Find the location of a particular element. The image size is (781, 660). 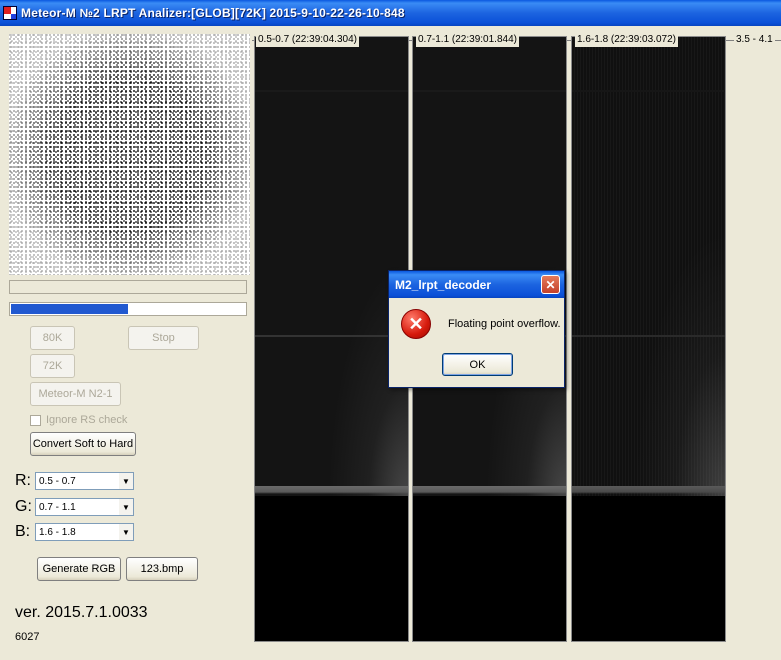

generate-rgb-button: Generate RGB is located at coordinates (79, 569).